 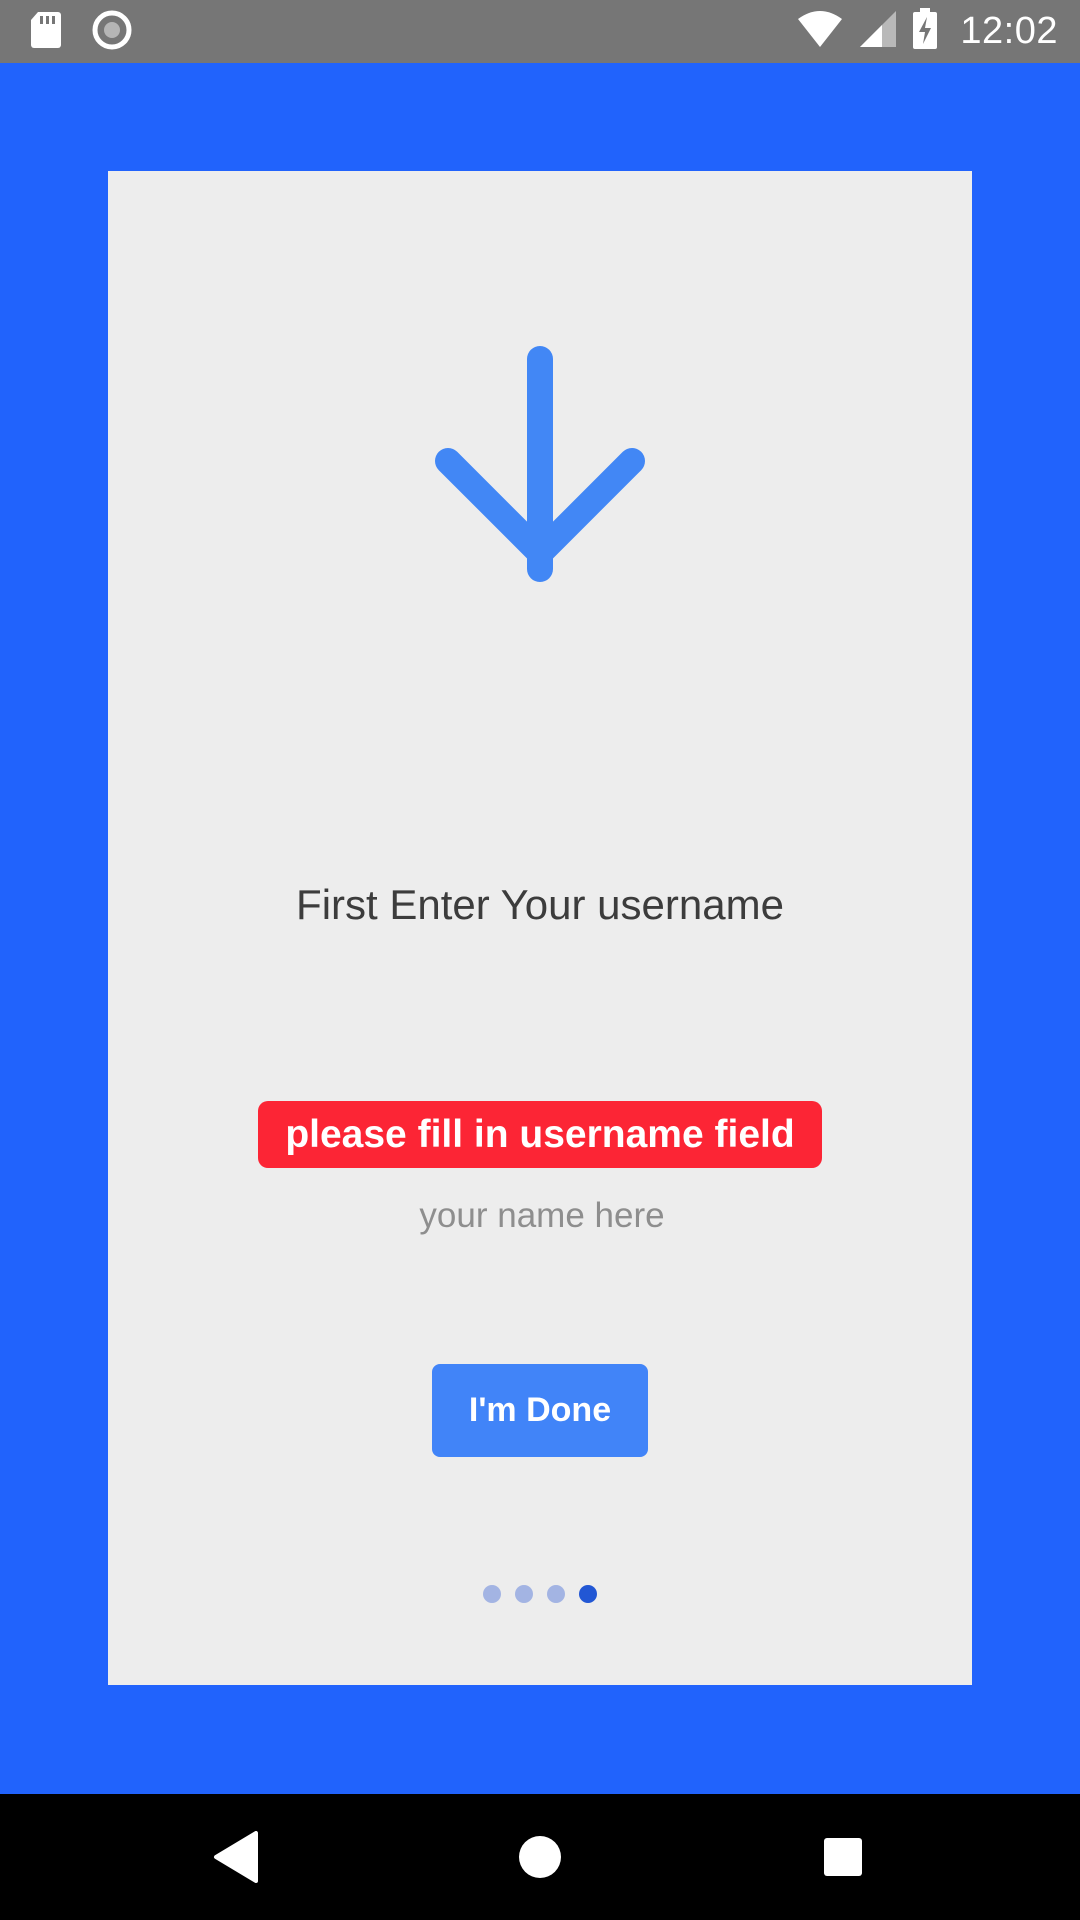 What do you see at coordinates (540, 1134) in the screenshot?
I see `error-message: please fill in username field` at bounding box center [540, 1134].